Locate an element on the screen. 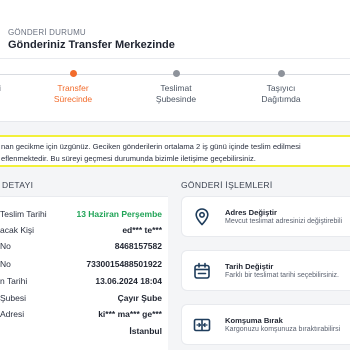 Image resolution: width=350 pixels, height=350 pixels. detail-row: Adresi ki*** ma*** ge*** is located at coordinates (84, 314).